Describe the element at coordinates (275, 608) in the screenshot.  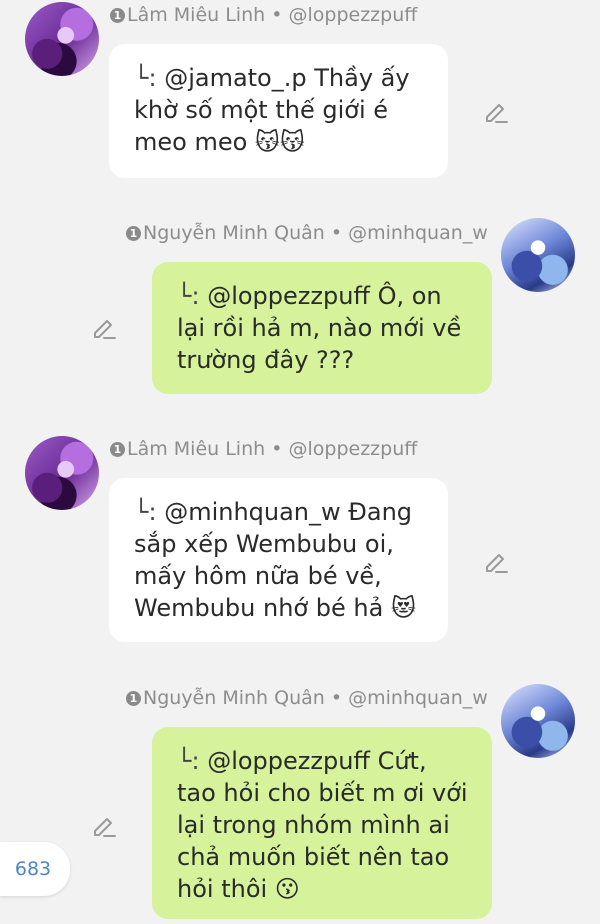
I see `message-line: Wembubu nhớ bé hả 😻` at that location.